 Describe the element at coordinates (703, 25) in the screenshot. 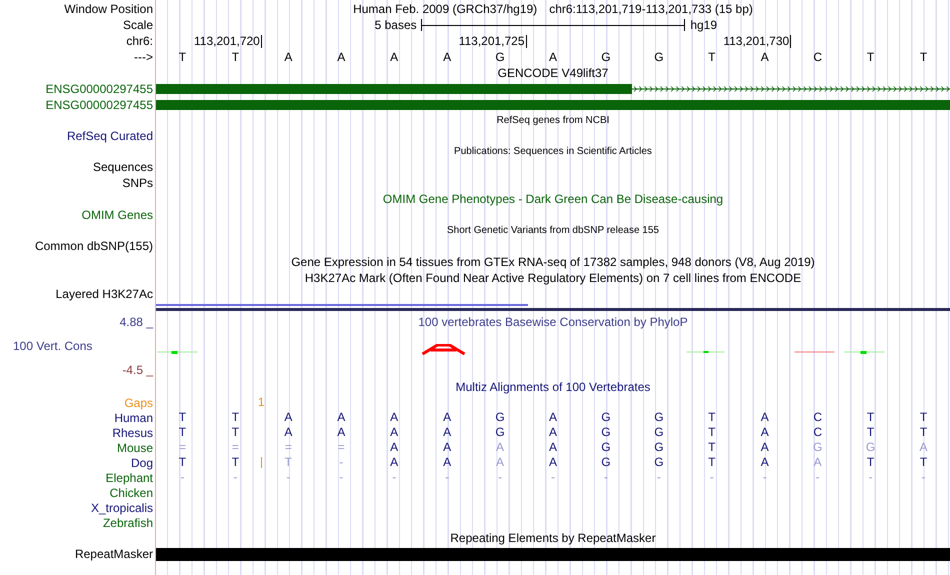

I see `assembly-name: hg19` at that location.